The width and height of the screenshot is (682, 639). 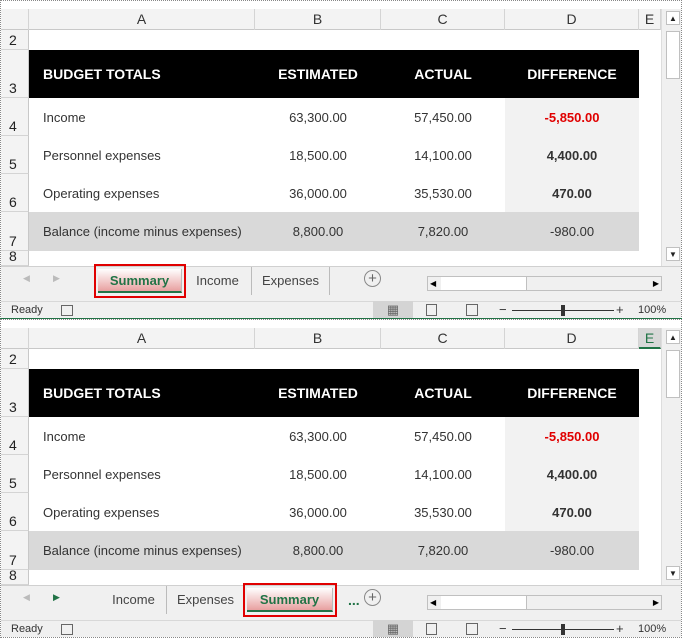 What do you see at coordinates (433, 283) in the screenshot?
I see `scroll-left-icon: ◀` at bounding box center [433, 283].